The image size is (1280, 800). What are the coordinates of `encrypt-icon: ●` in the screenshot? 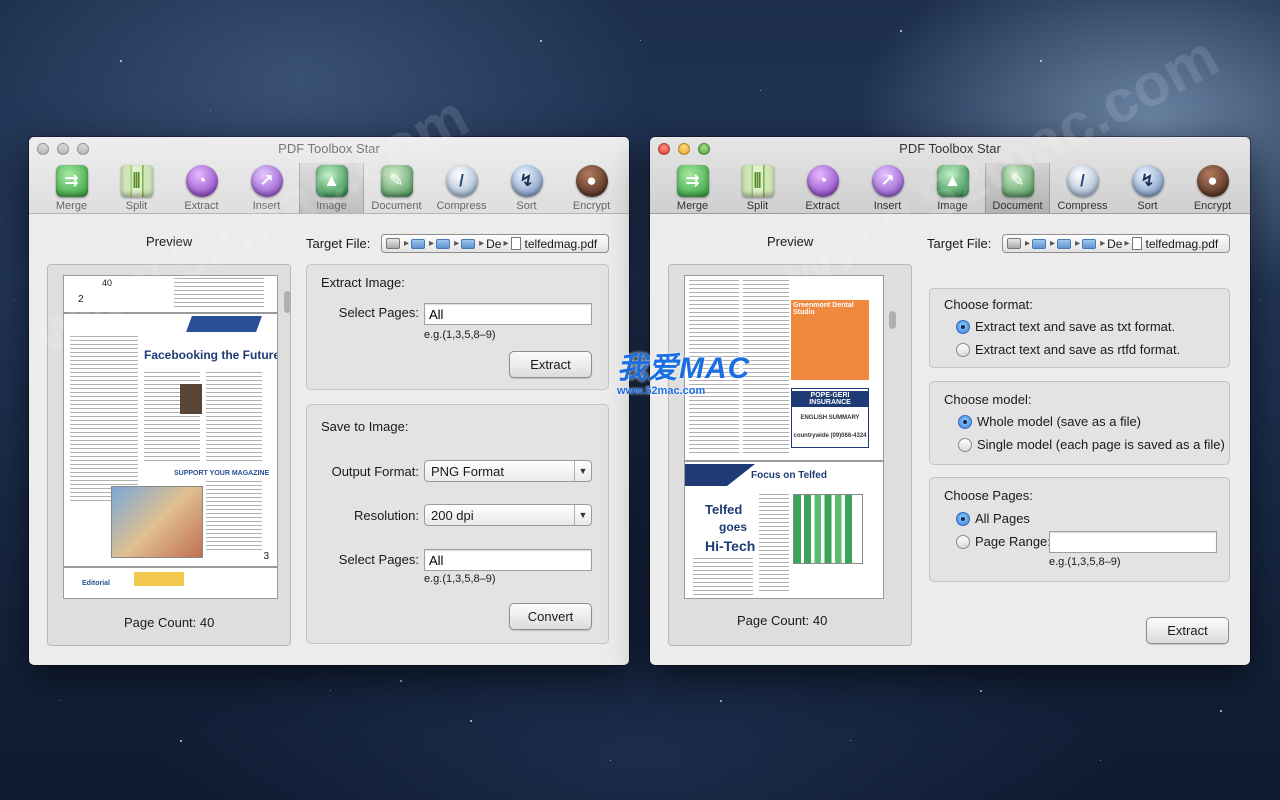 It's located at (591, 181).